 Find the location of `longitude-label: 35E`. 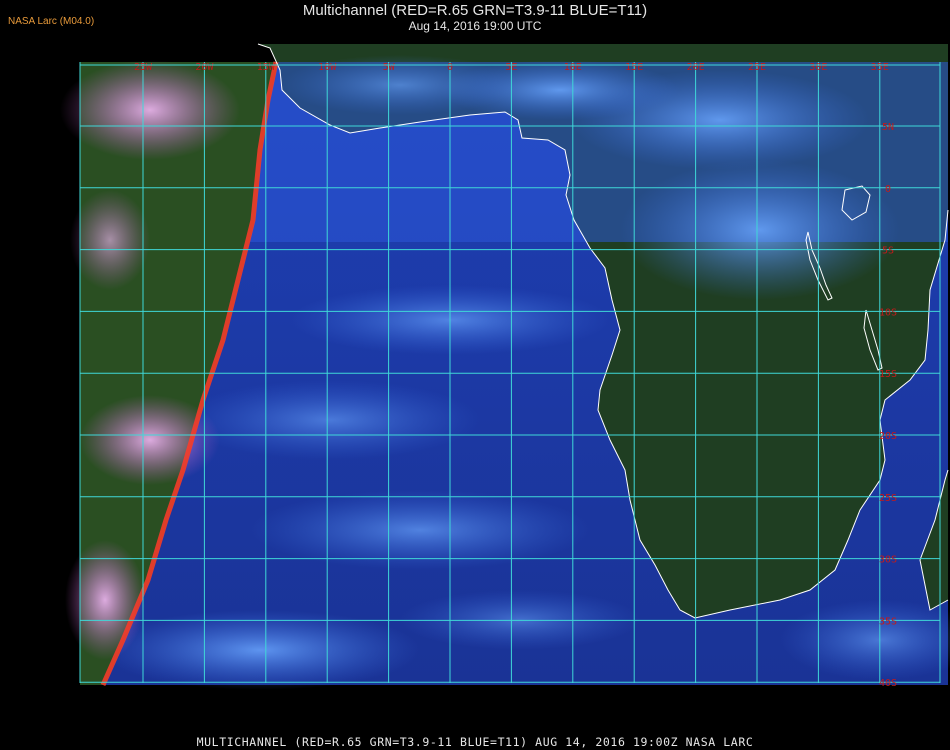

longitude-label: 35E is located at coordinates (880, 67).